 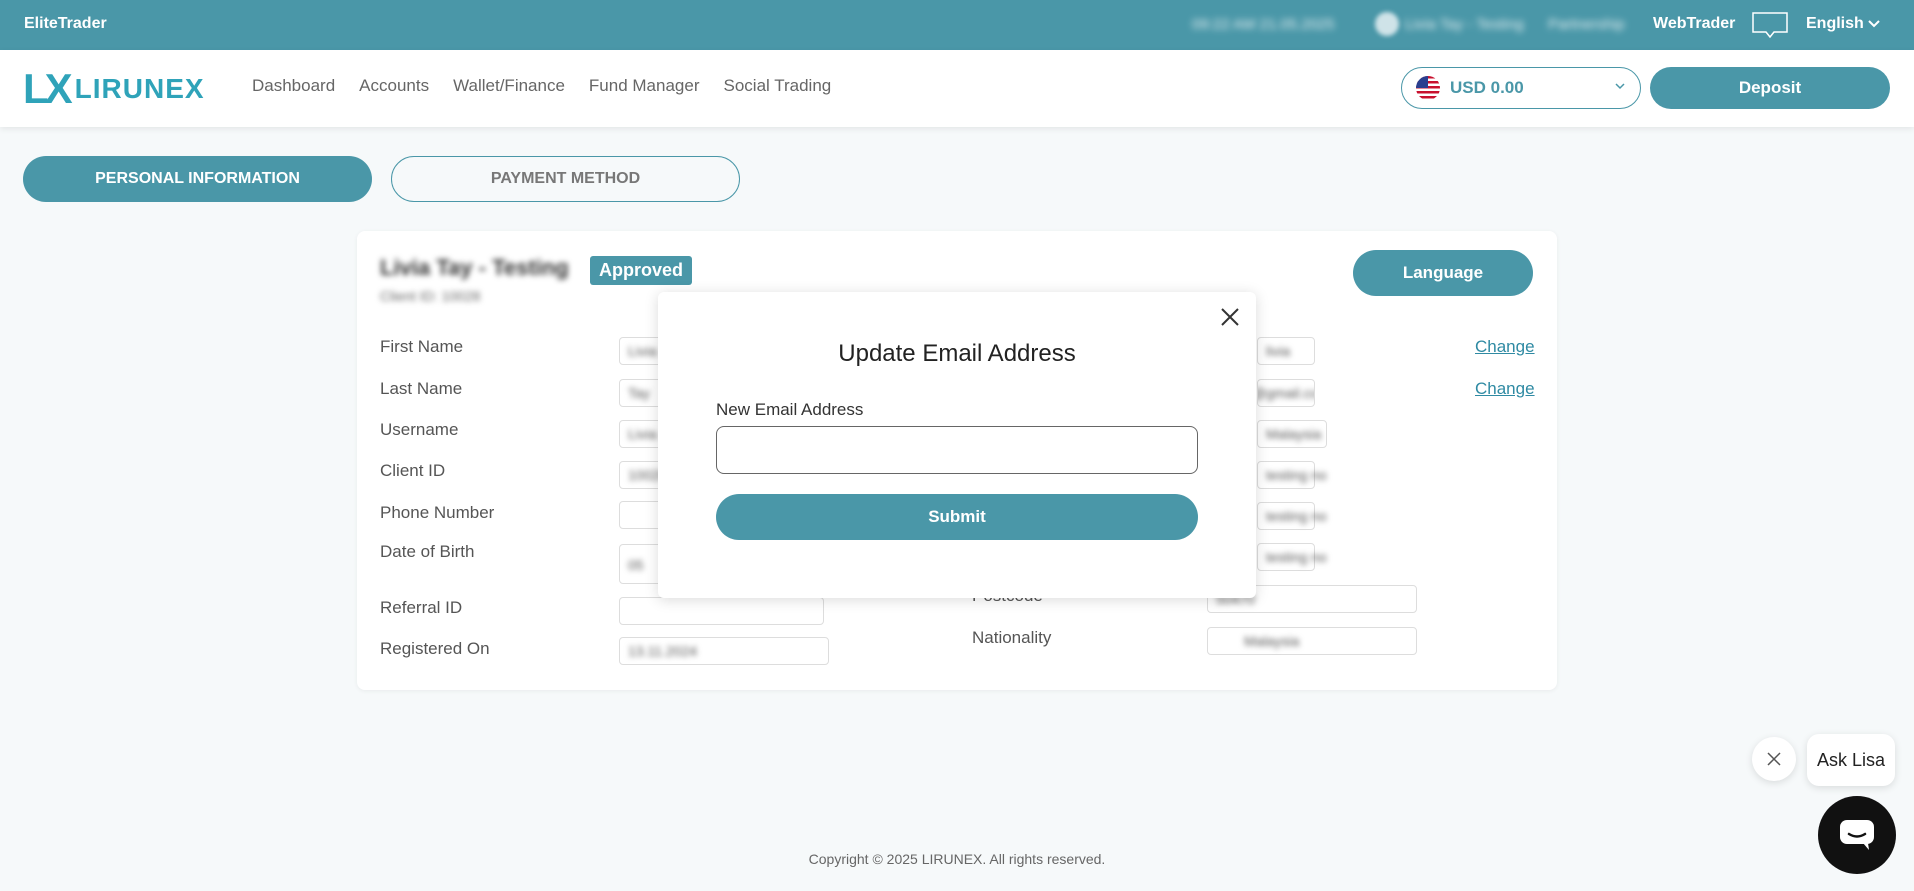 I want to click on first-name-label: First Name, so click(x=422, y=346).